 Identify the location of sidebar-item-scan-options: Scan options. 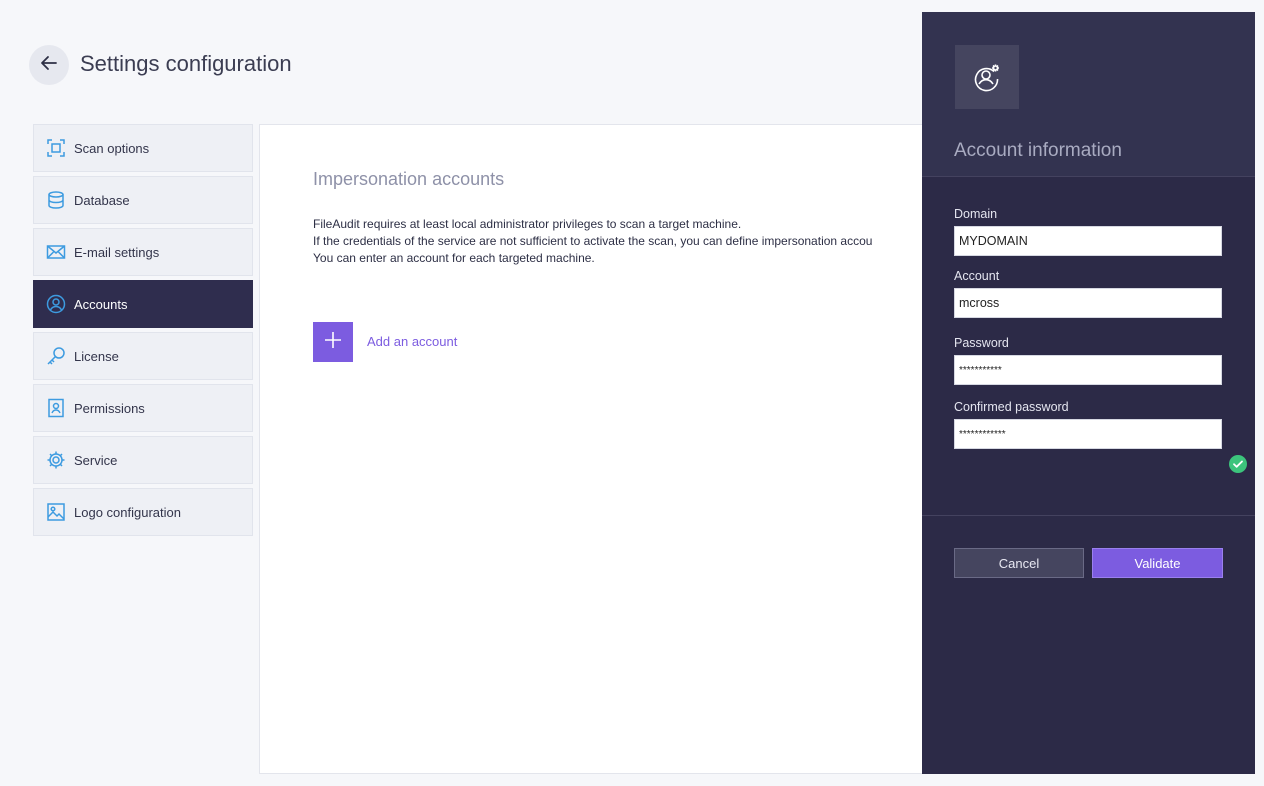
(143, 148).